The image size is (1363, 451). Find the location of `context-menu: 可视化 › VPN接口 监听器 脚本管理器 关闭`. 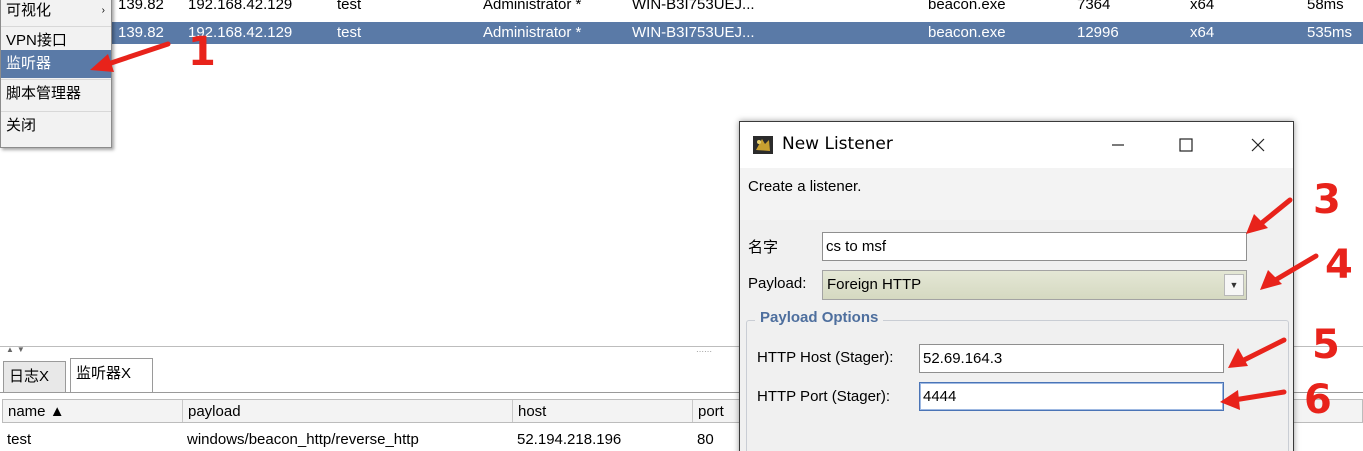

context-menu: 可视化 › VPN接口 监听器 脚本管理器 关闭 is located at coordinates (56, 74).